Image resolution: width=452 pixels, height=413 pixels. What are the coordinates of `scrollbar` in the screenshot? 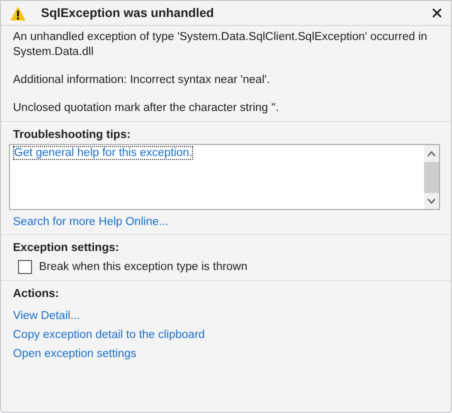 It's located at (431, 177).